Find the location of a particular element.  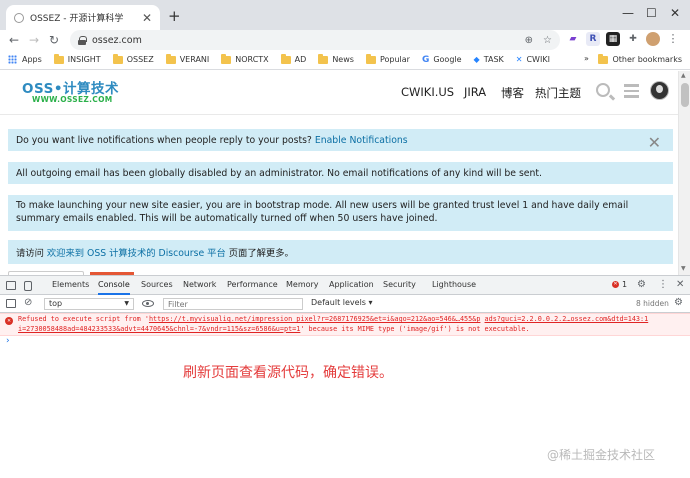

clear-console-icon: ⊘ is located at coordinates (28, 302).